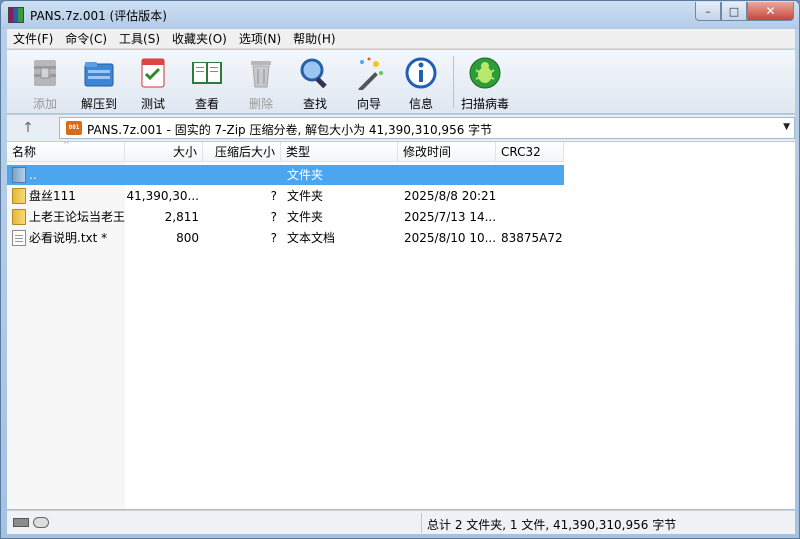 This screenshot has height=539, width=800. Describe the element at coordinates (369, 74) in the screenshot. I see `wizard-wand-icon` at that location.